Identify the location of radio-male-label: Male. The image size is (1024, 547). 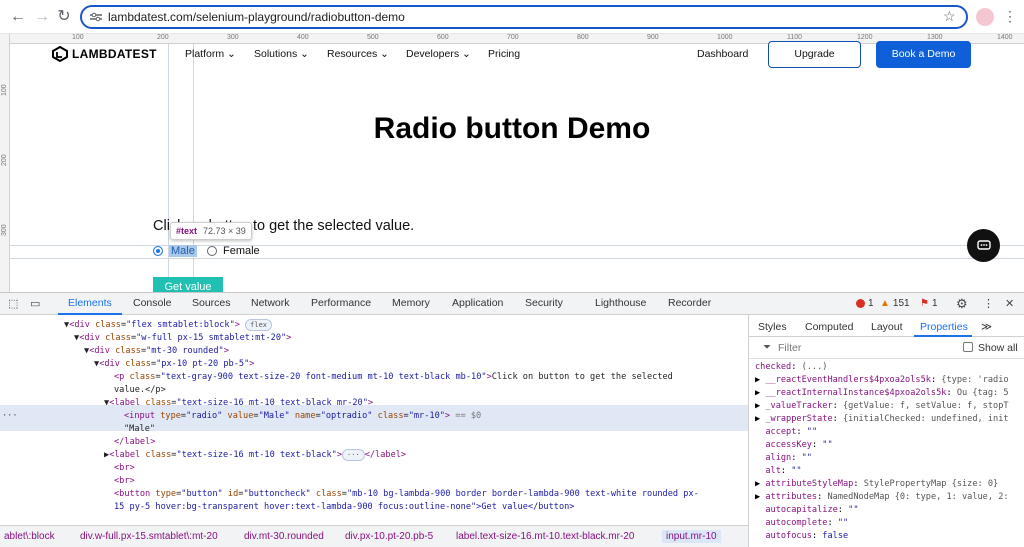
(183, 251).